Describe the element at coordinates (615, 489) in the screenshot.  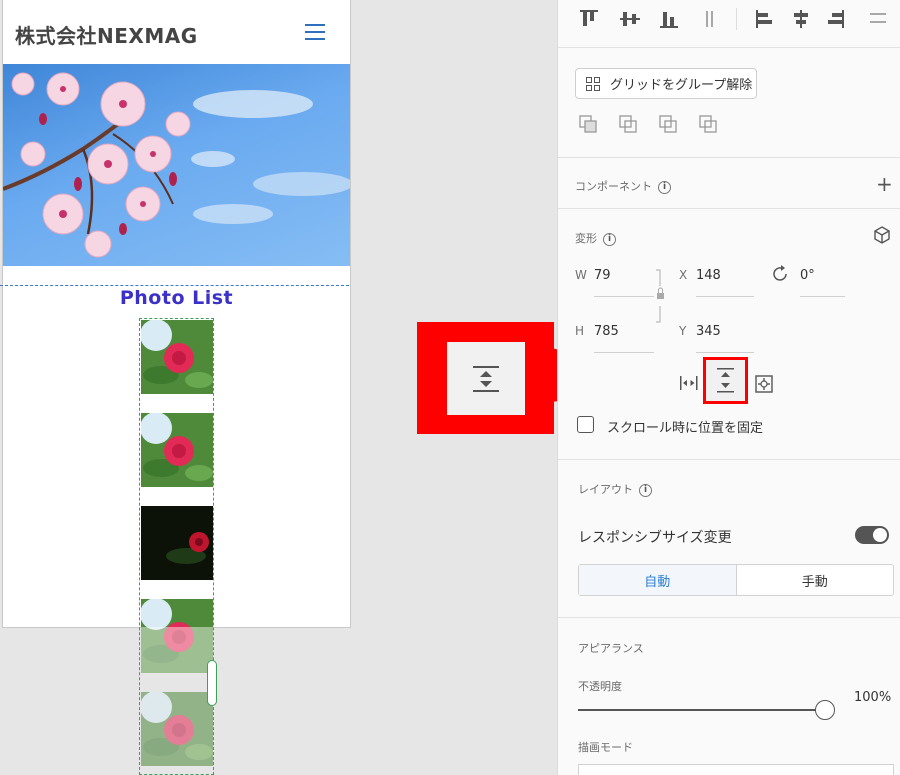
I see `layout-heading: レイアウト i` at that location.